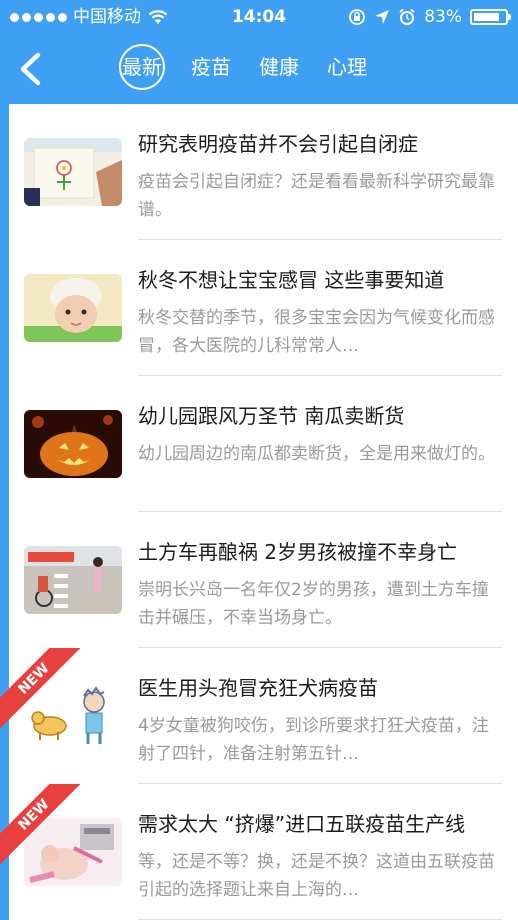 Image resolution: width=518 pixels, height=920 pixels. What do you see at coordinates (443, 17) in the screenshot?
I see `battery-percent: 83%` at bounding box center [443, 17].